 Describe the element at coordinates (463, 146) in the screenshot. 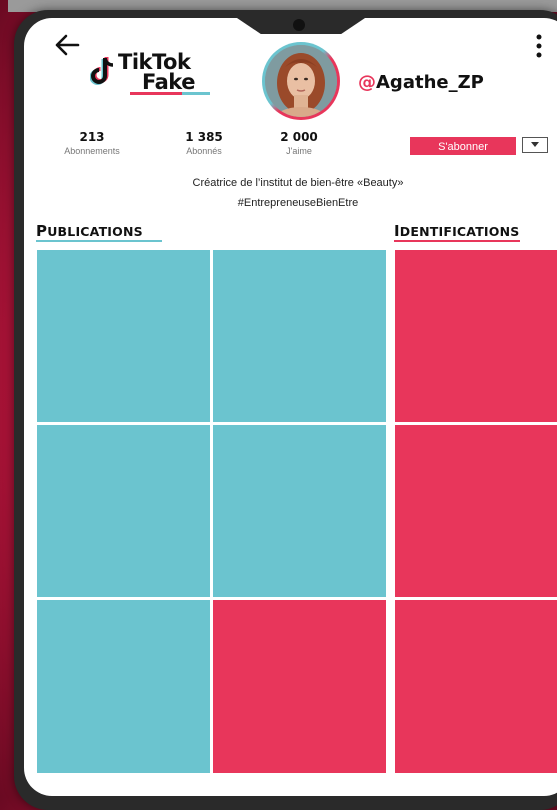

I see `subscribe-button: S'abonner` at that location.